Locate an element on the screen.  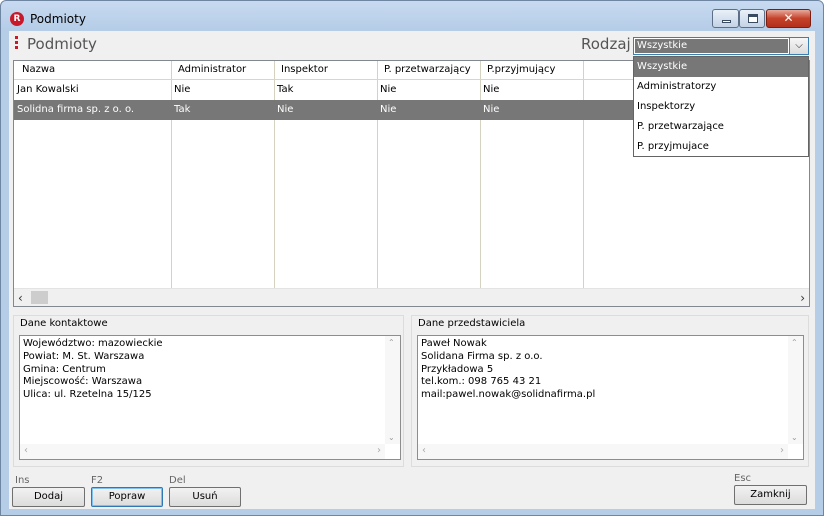
page-title: Podmioty is located at coordinates (62, 44).